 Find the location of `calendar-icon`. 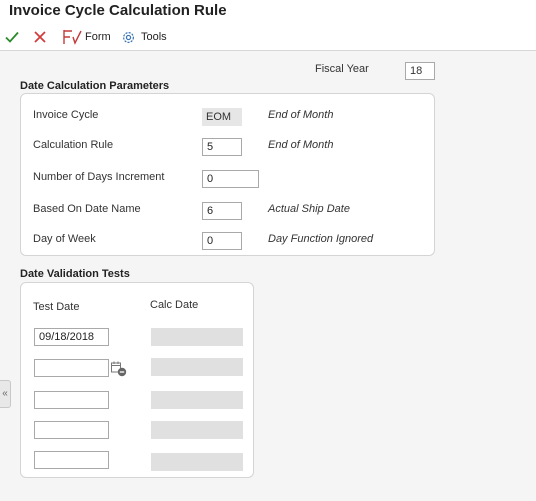

calendar-icon is located at coordinates (119, 370).